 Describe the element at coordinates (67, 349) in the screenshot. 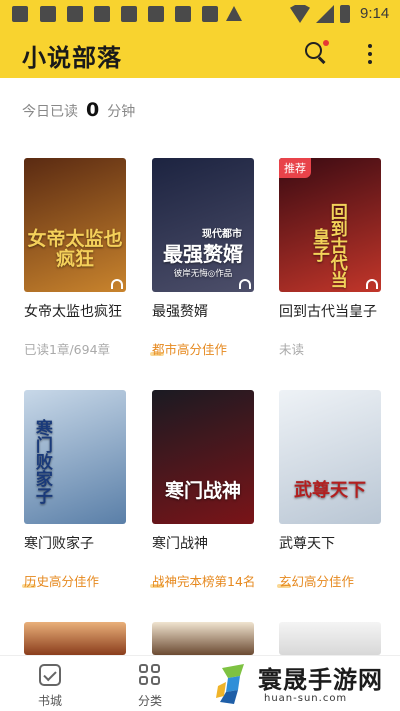

I see `read-progress: 已读1章/694章` at that location.